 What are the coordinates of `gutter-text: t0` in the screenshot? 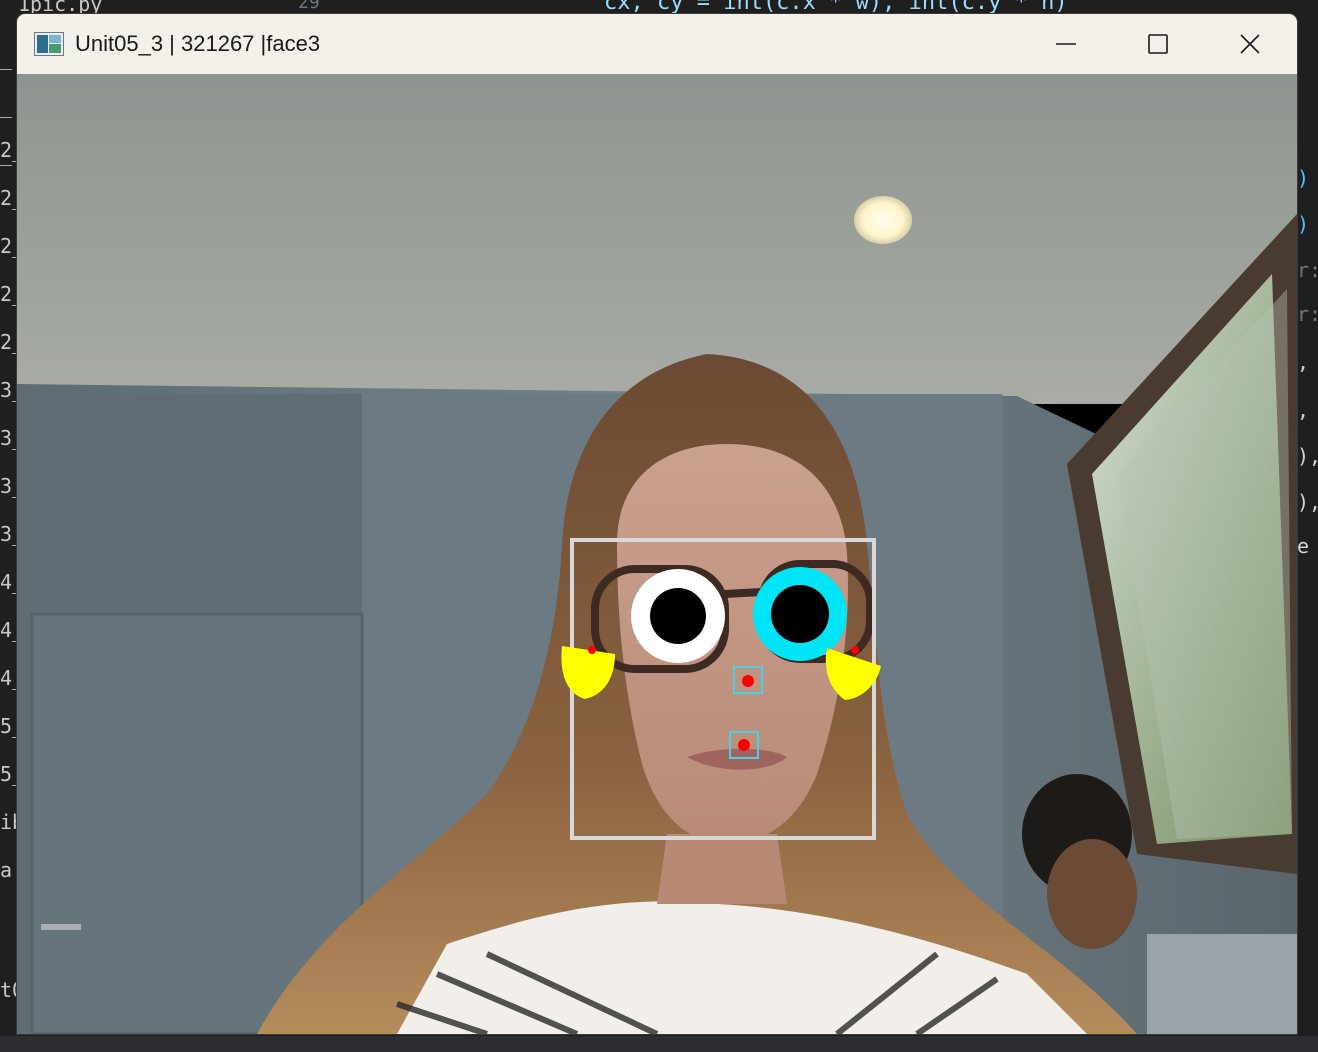 It's located at (8, 990).